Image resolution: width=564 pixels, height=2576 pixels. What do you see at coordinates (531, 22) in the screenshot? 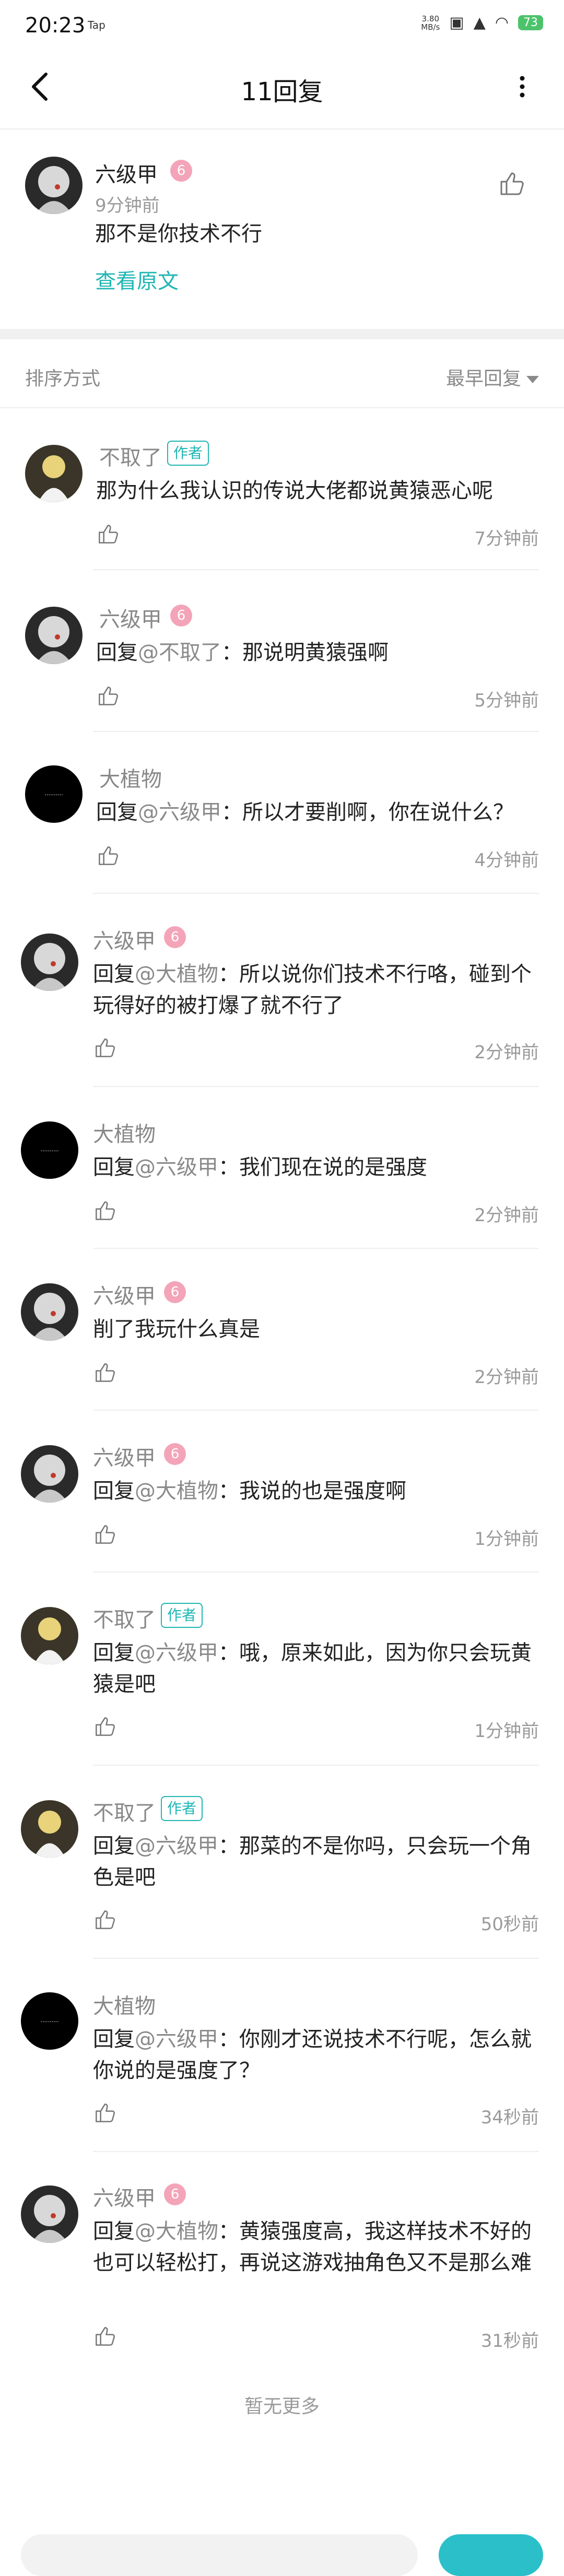
I see `battery-level: 73` at bounding box center [531, 22].